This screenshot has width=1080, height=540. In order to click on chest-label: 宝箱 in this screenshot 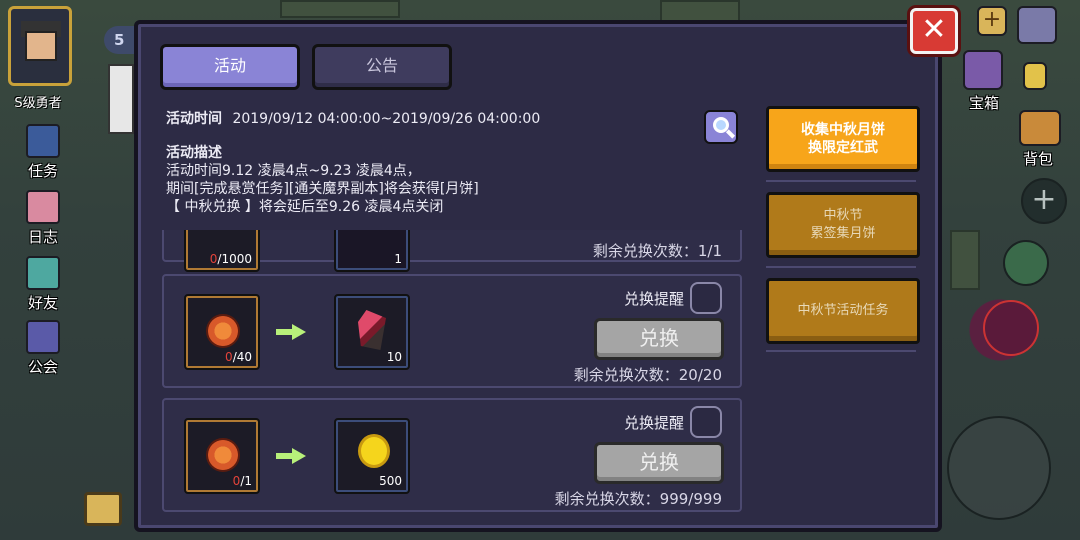, I will do `click(984, 103)`.